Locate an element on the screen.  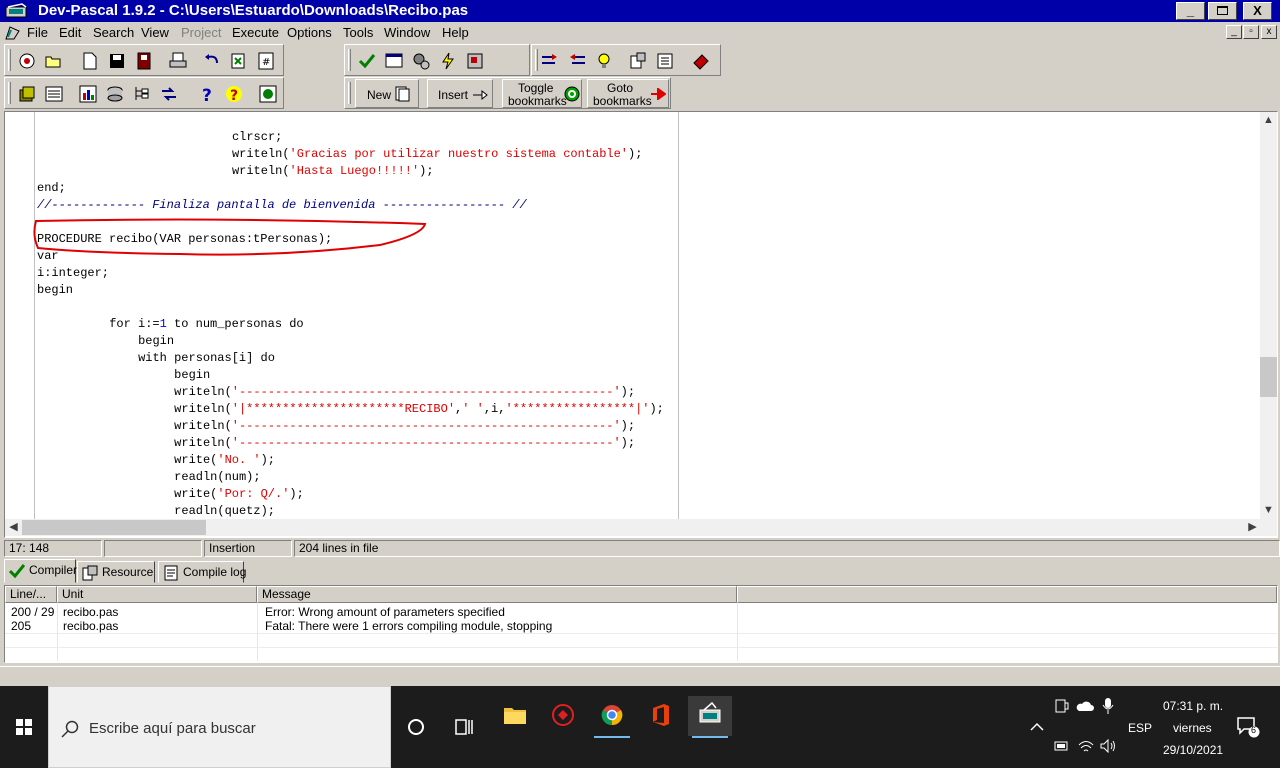
insert-button: Insert is located at coordinates (460, 93).